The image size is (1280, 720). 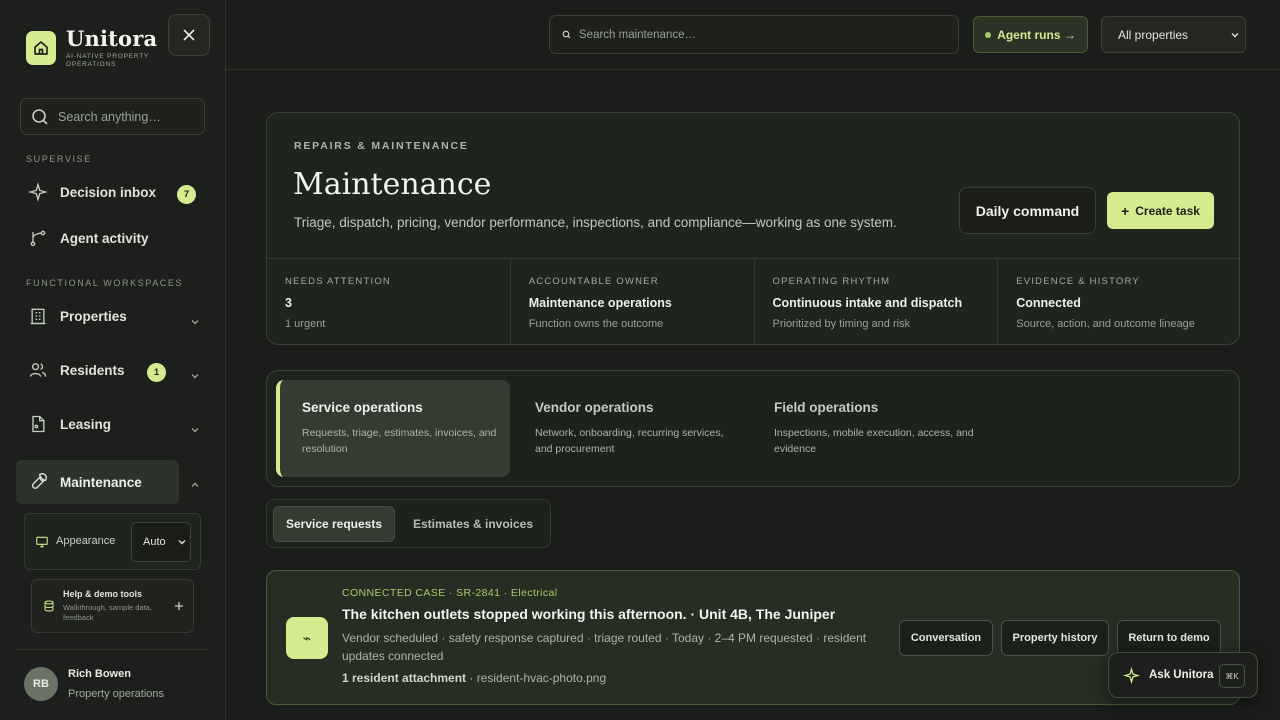 What do you see at coordinates (112, 649) in the screenshot?
I see `divider` at bounding box center [112, 649].